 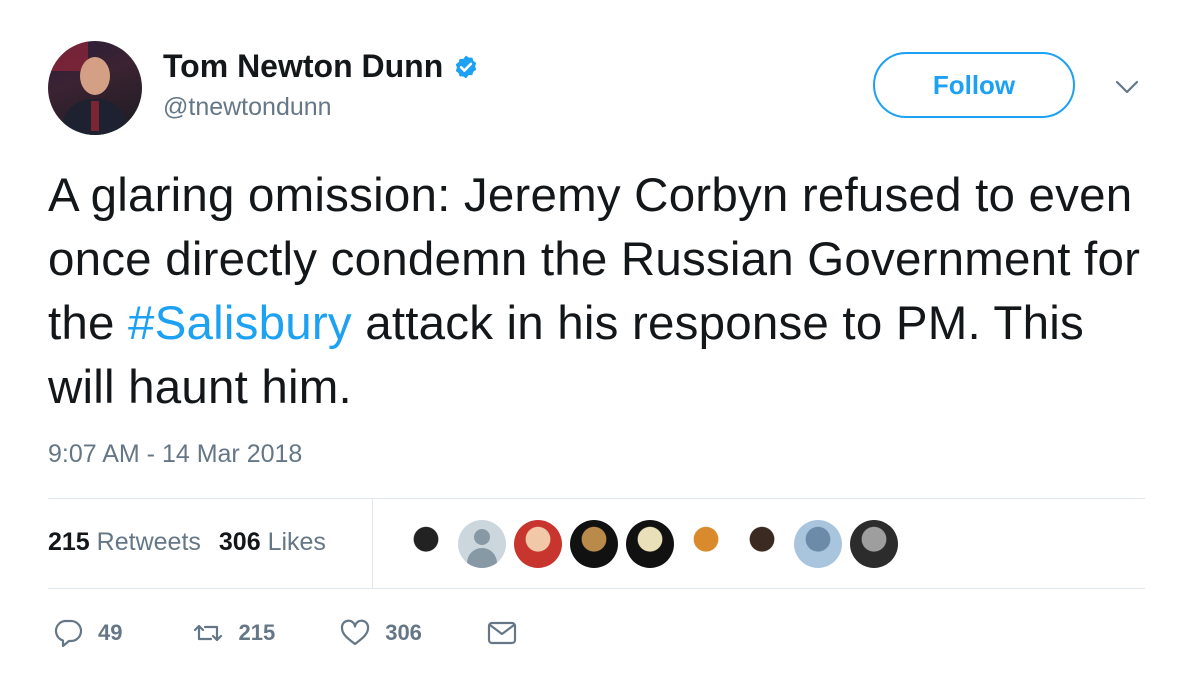 What do you see at coordinates (380, 633) in the screenshot?
I see `like-action: 306` at bounding box center [380, 633].